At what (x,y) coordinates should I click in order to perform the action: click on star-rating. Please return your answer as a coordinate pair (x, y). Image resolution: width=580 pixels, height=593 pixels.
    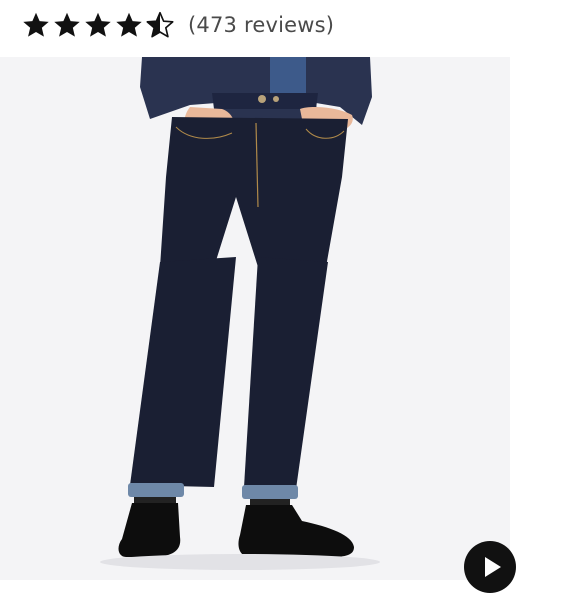
    Looking at the image, I should click on (98, 25).